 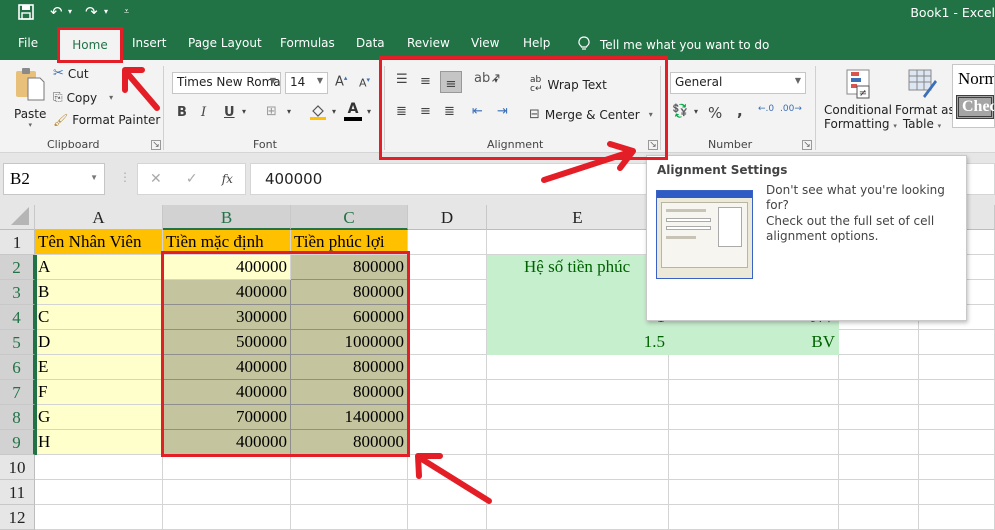 I want to click on cell-a6: E, so click(x=99, y=367).